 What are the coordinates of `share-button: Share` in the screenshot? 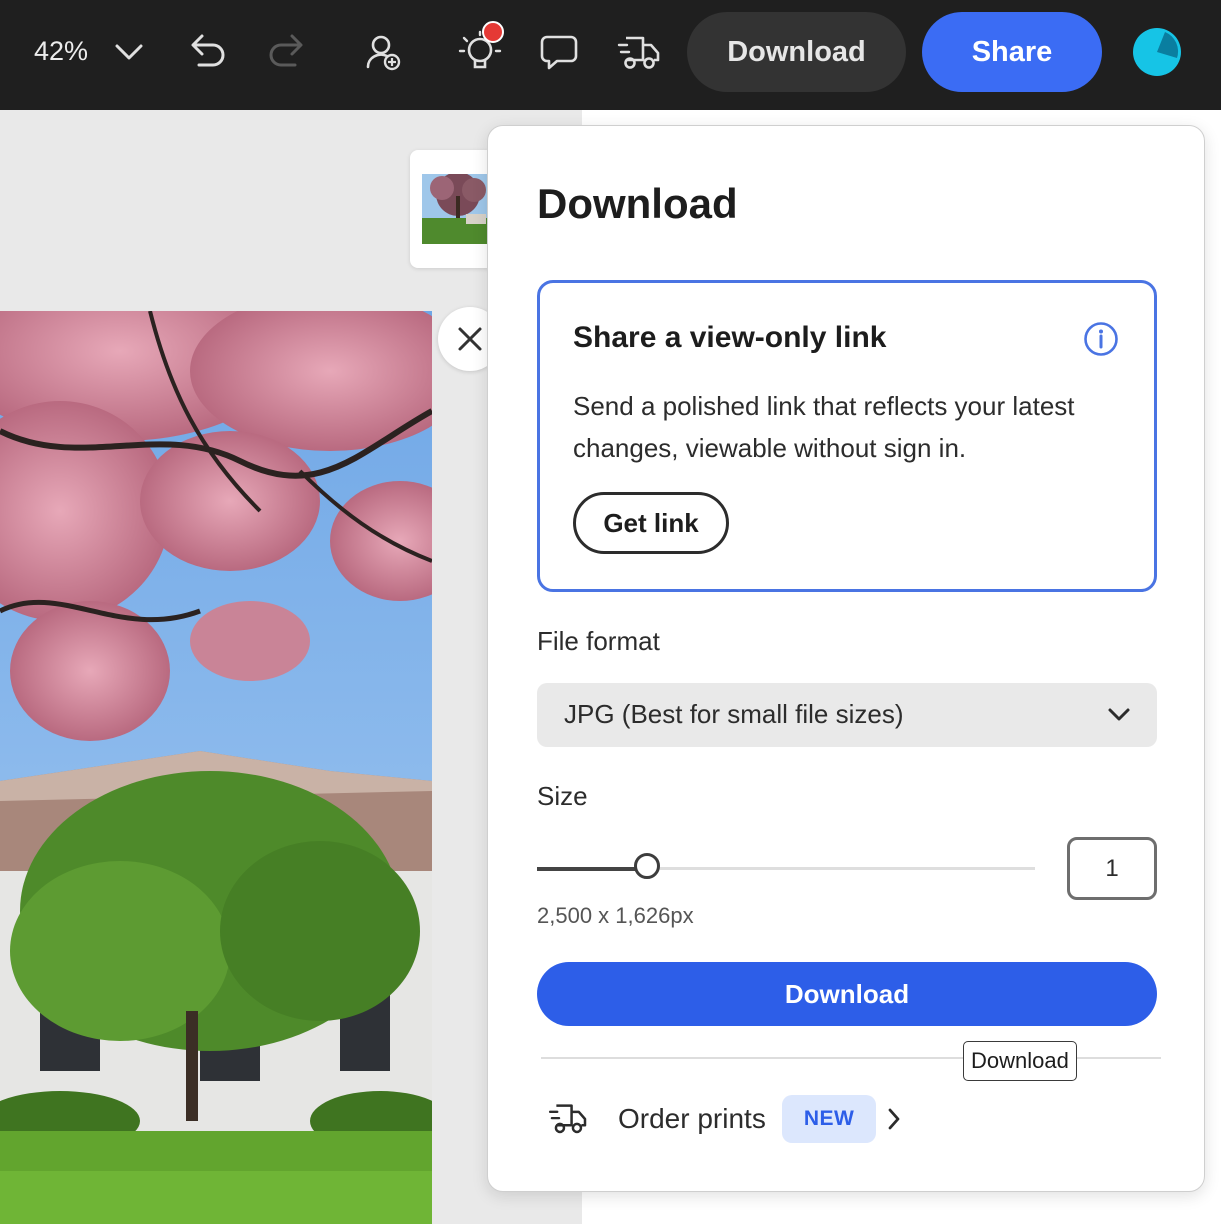 It's located at (1012, 52).